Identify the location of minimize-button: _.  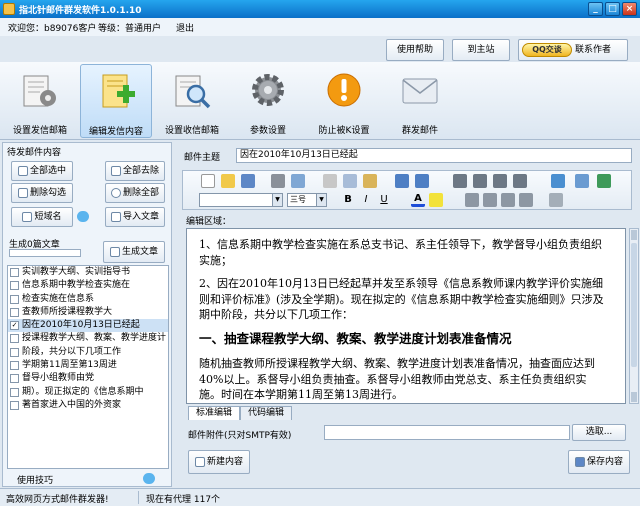
(595, 9).